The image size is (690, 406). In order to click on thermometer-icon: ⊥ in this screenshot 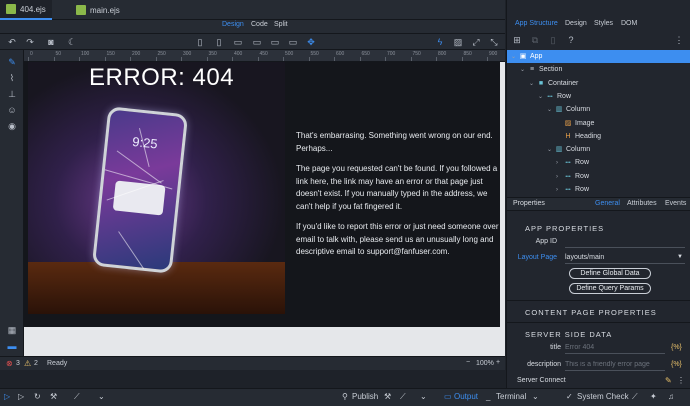, I will do `click(12, 94)`.